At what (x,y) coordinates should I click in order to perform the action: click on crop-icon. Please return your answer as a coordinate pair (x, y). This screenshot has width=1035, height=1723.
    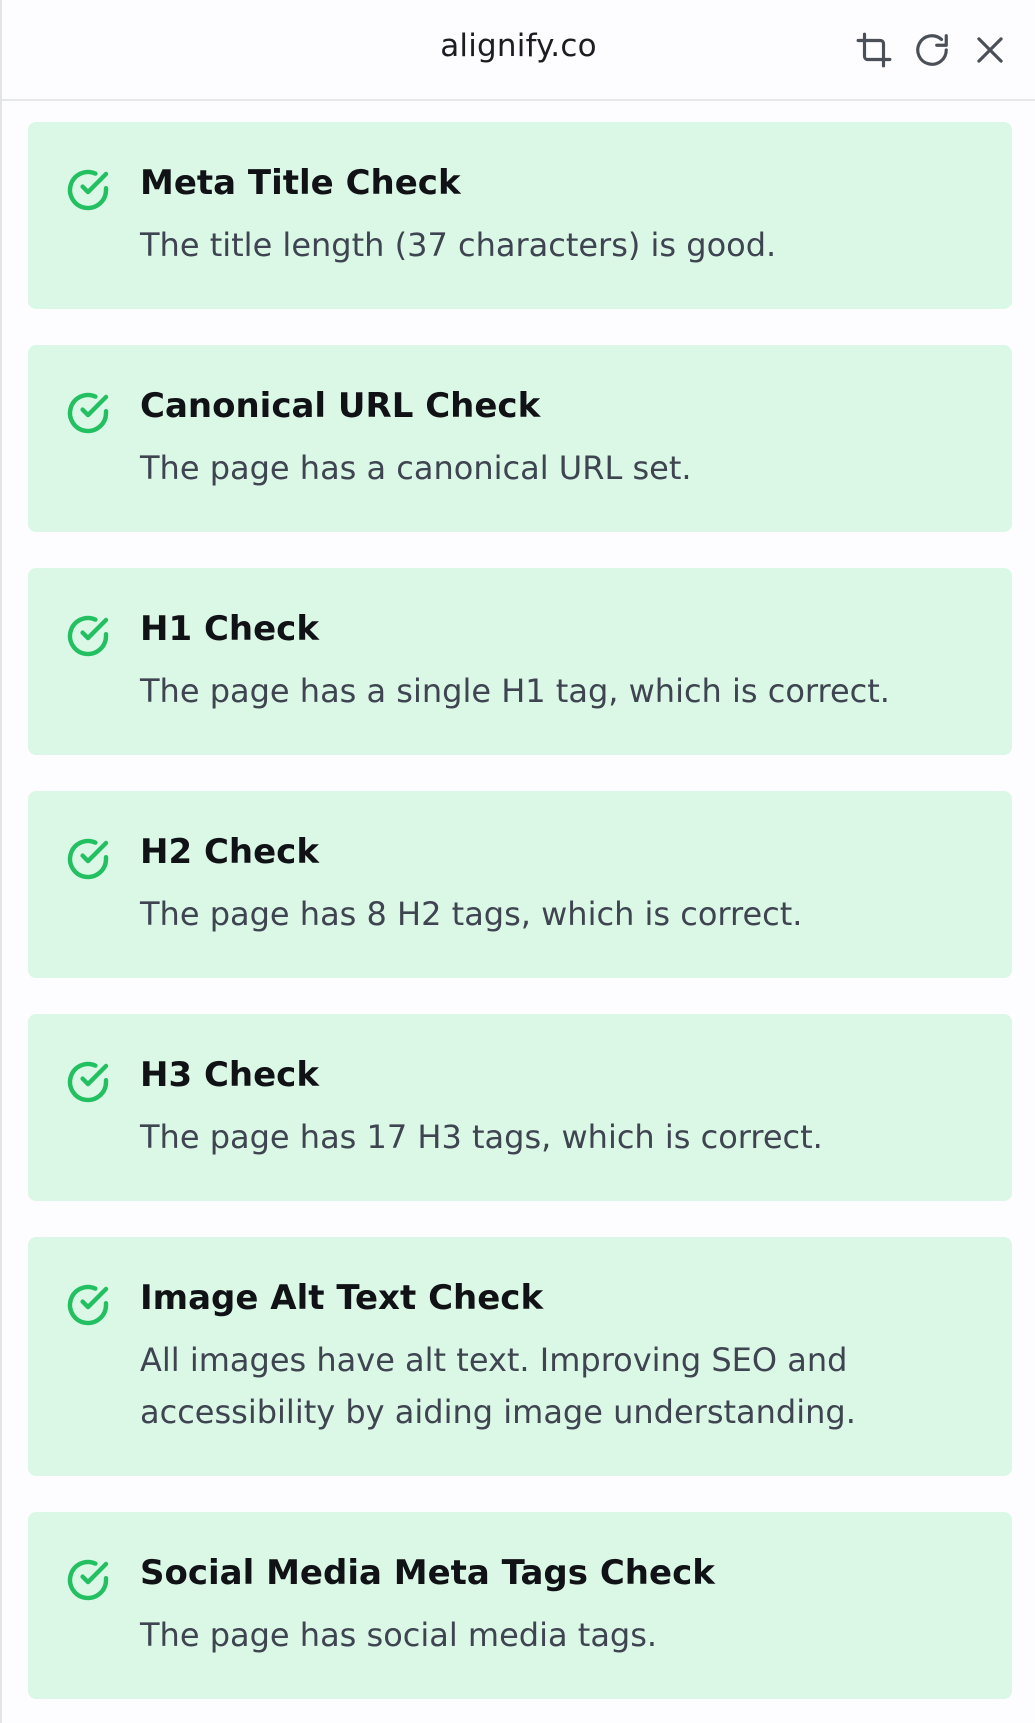
    Looking at the image, I should click on (874, 50).